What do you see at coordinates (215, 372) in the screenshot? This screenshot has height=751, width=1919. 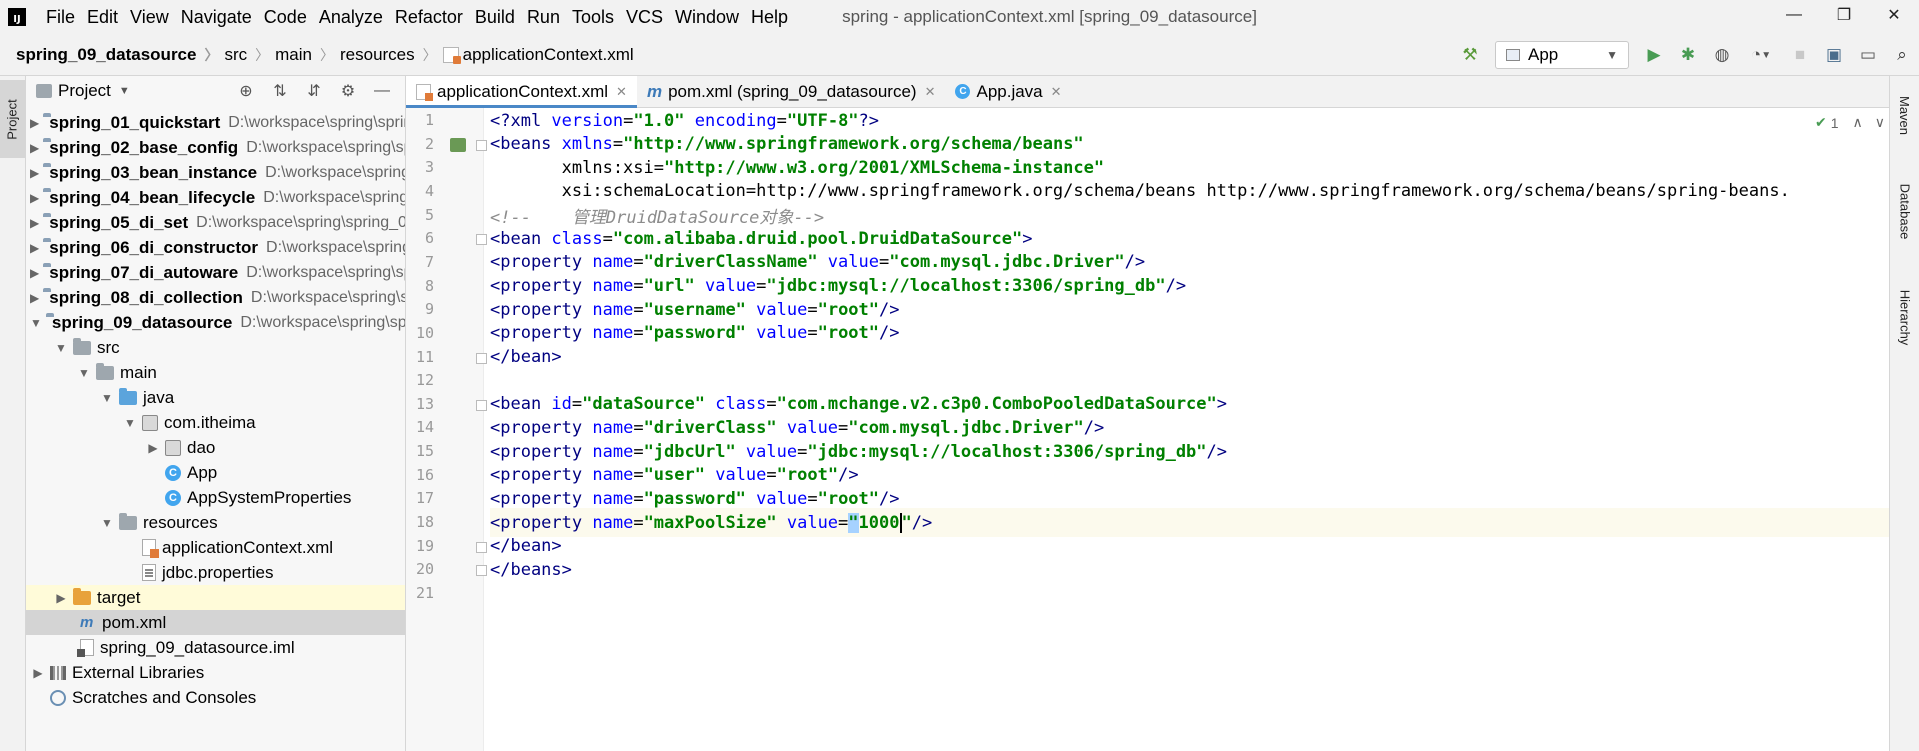 I see `tree-item-main: ▼ main` at bounding box center [215, 372].